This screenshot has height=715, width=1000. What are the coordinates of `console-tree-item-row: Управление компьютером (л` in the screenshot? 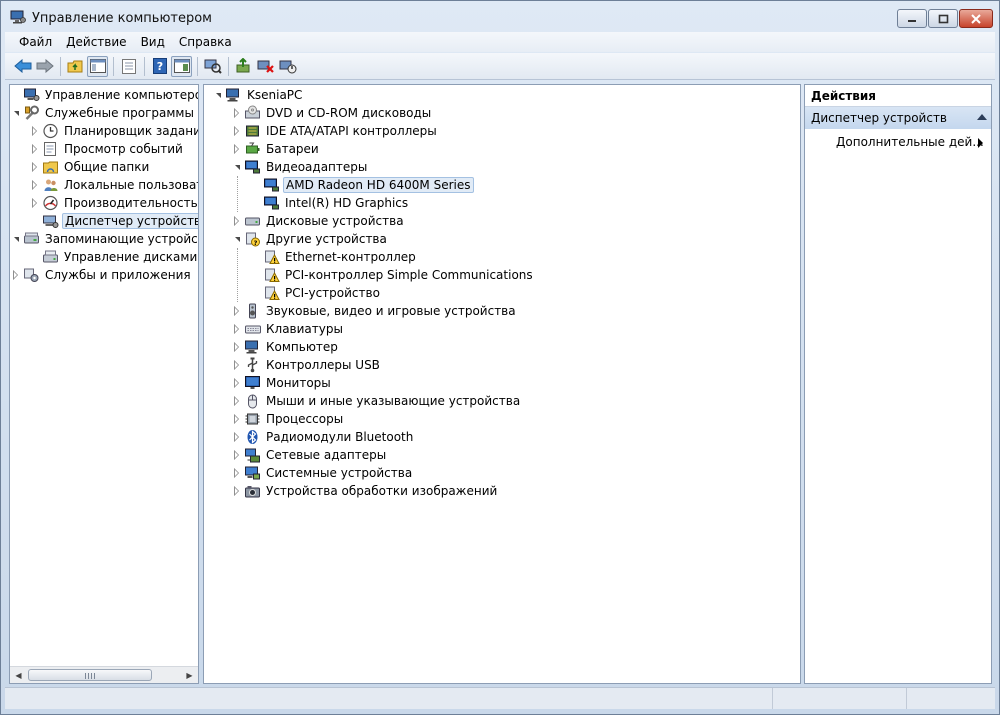 It's located at (104, 95).